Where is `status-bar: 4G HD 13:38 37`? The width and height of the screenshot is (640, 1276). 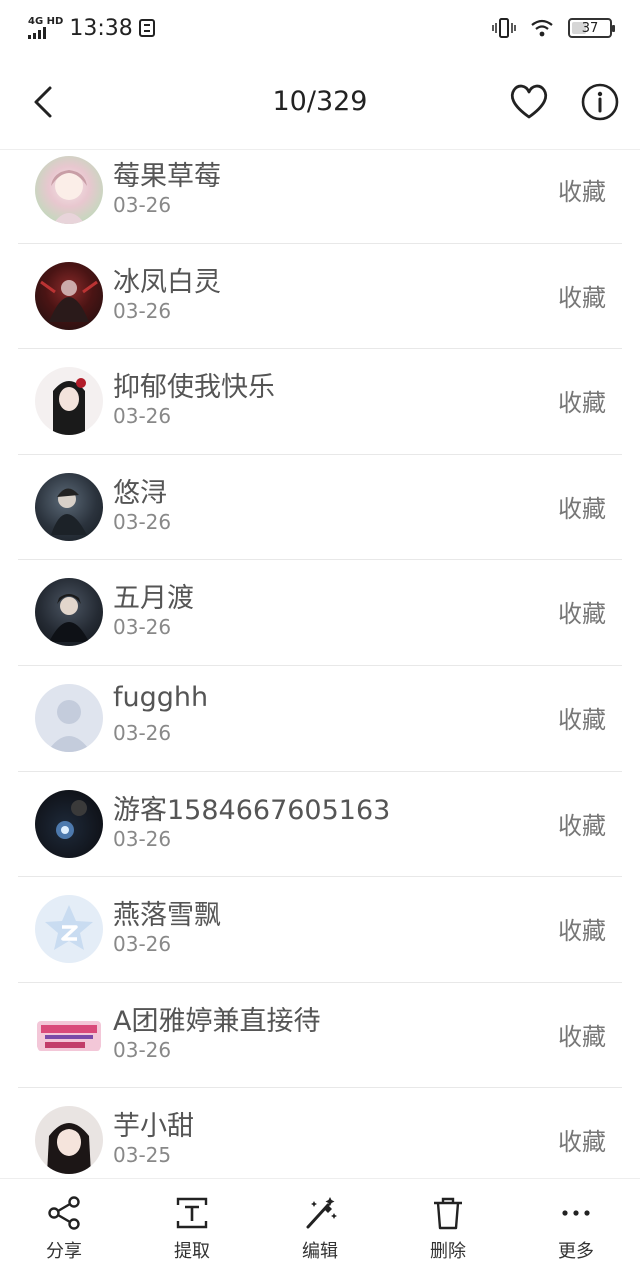 status-bar: 4G HD 13:38 37 is located at coordinates (320, 28).